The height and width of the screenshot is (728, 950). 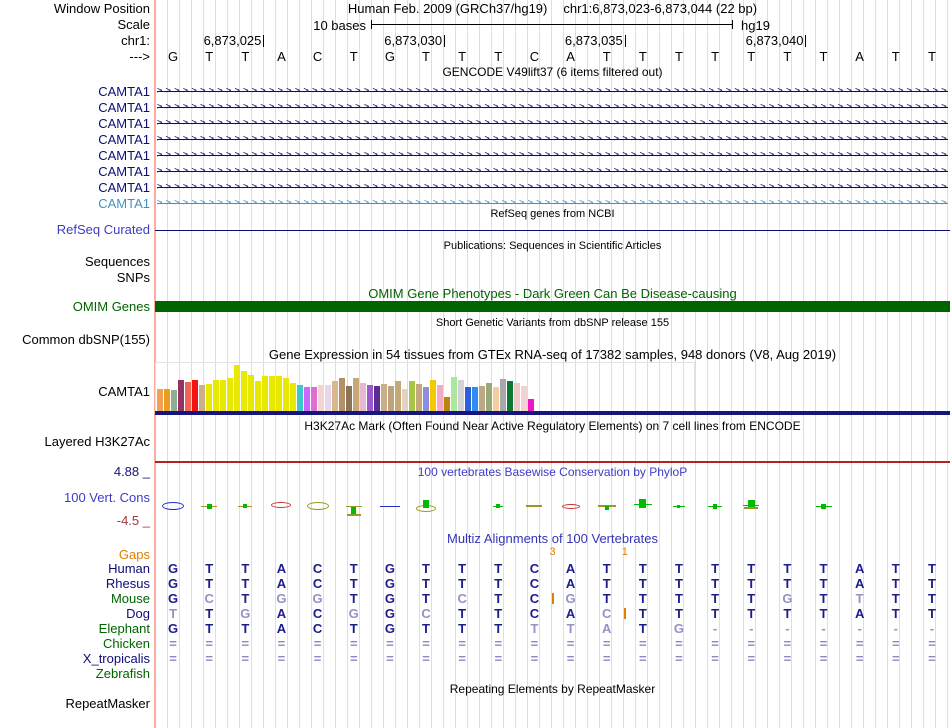 I want to click on layered-h3k27ac-label: Layered H3K27Ac, so click(x=75, y=441).